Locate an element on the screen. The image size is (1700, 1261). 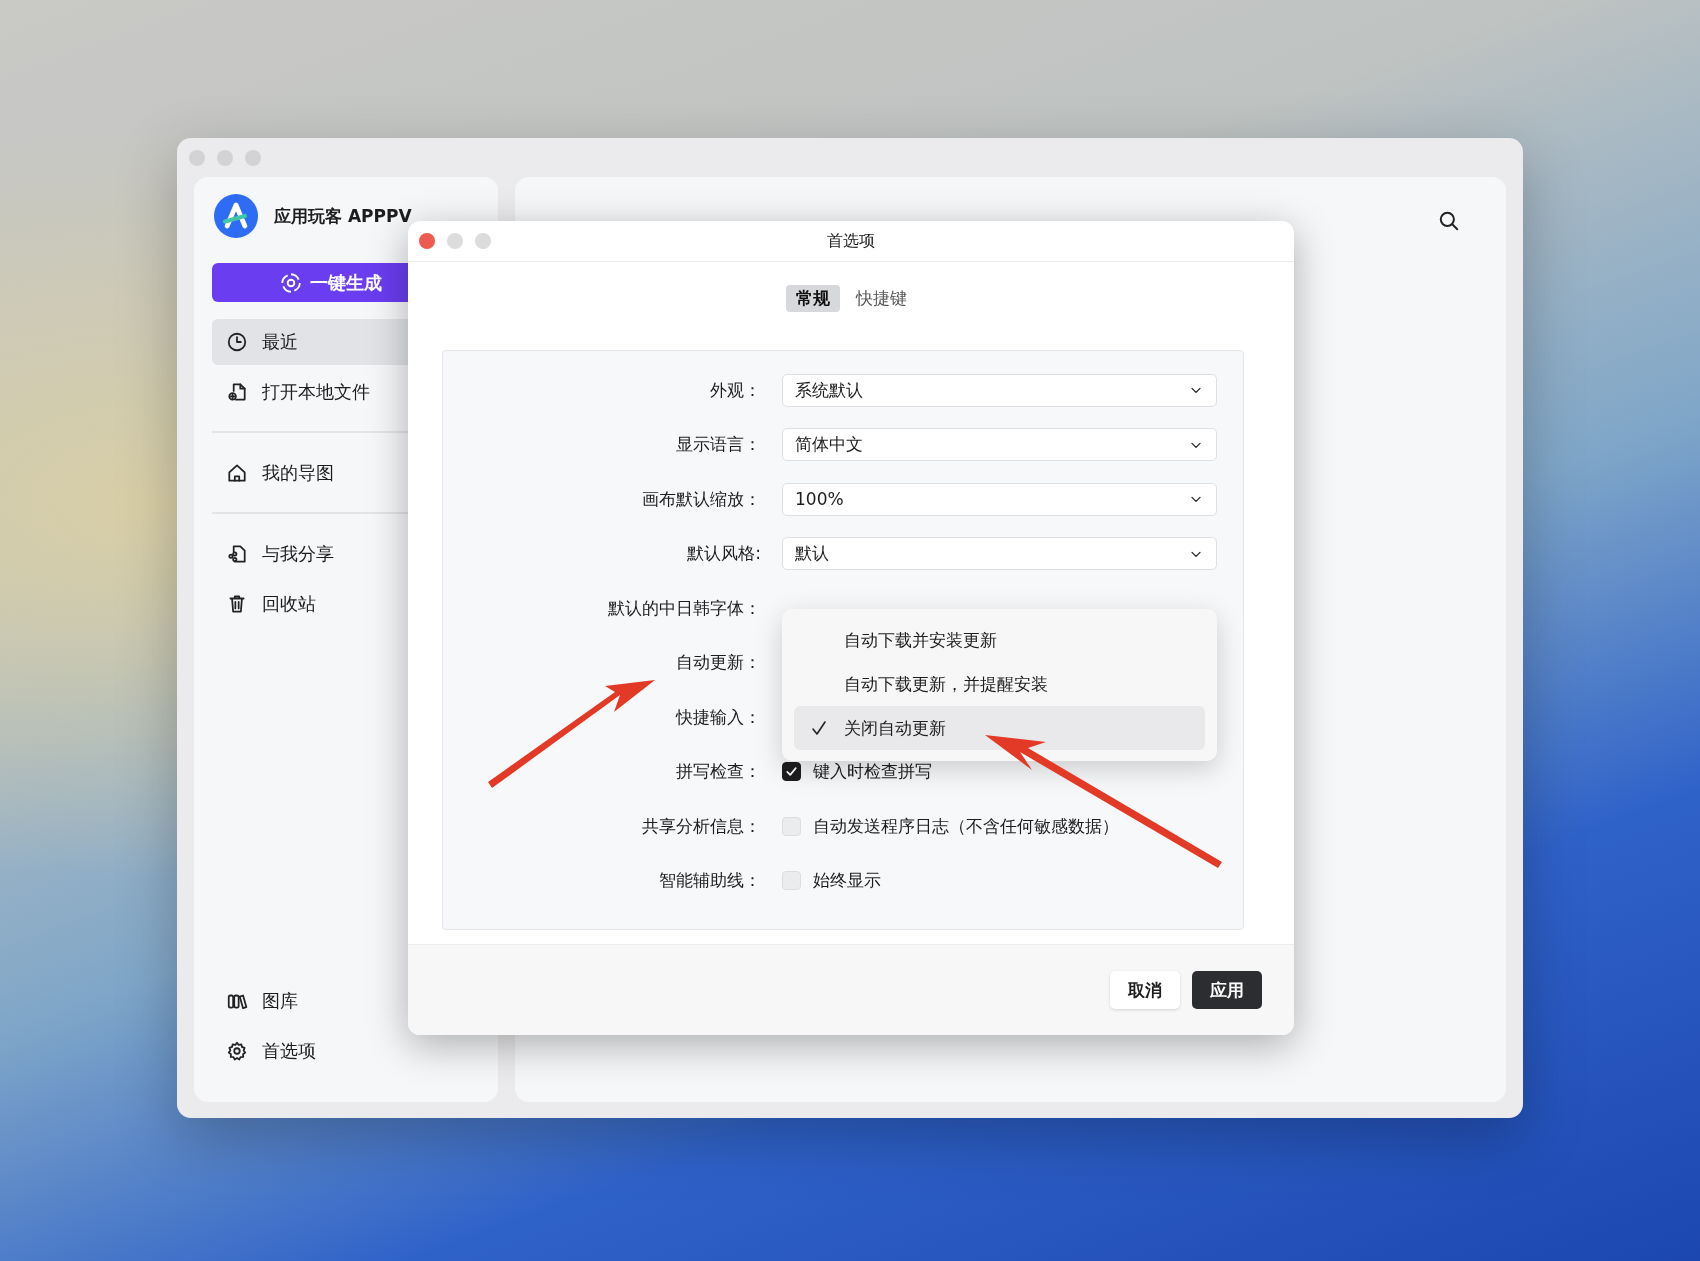
dropdown-select: 简体中文 is located at coordinates (999, 445).